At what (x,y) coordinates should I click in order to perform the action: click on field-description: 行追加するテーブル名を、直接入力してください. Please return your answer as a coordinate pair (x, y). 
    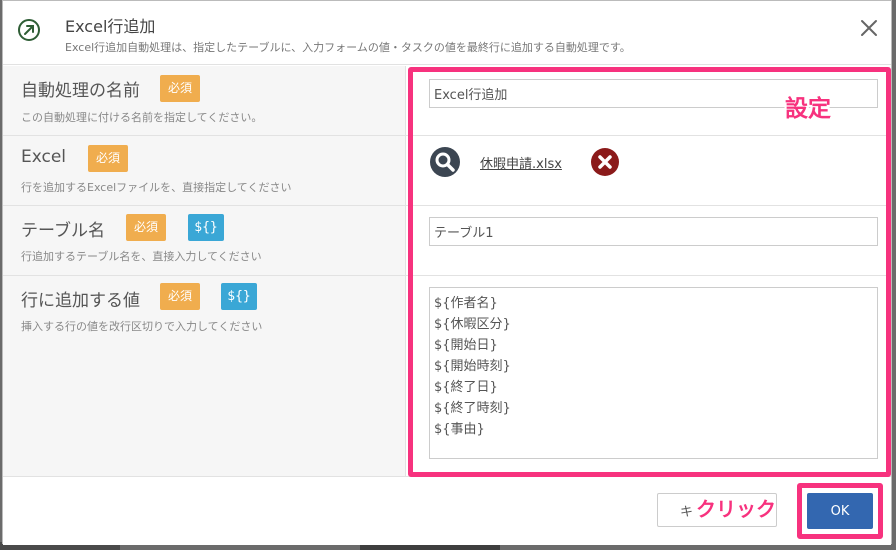
    Looking at the image, I should click on (141, 256).